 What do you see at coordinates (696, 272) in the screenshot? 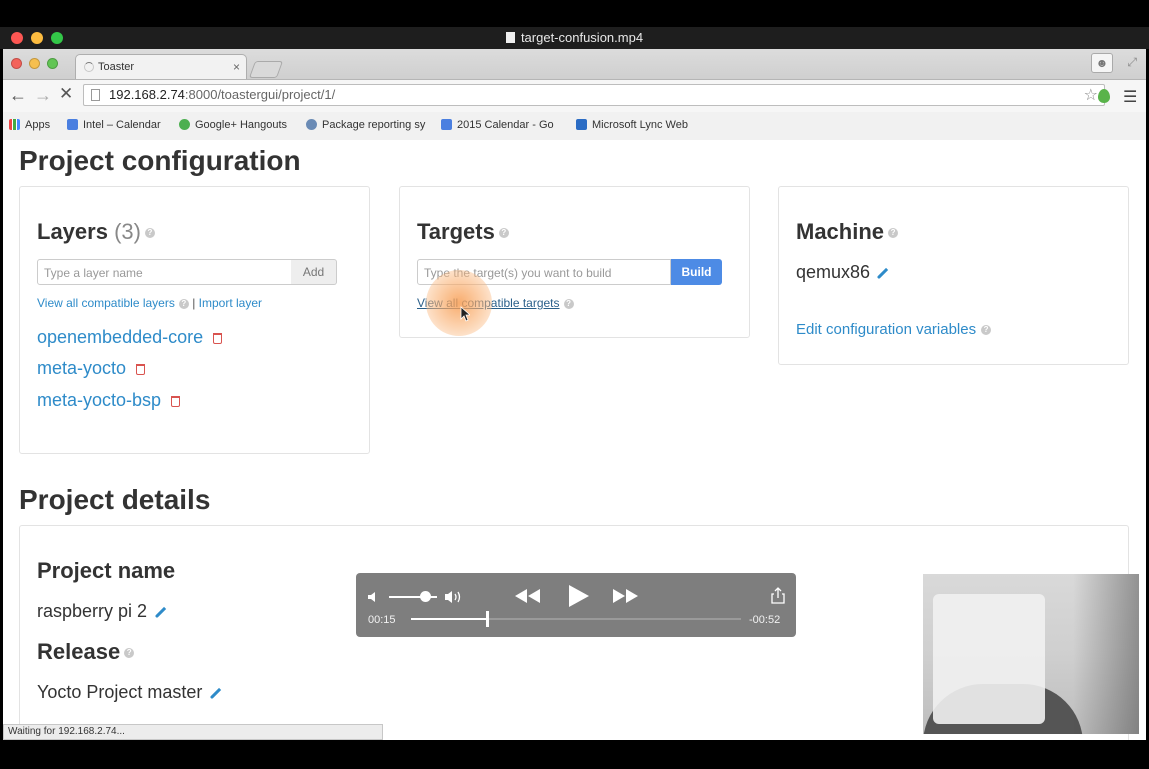
I see `build-button: Build` at bounding box center [696, 272].